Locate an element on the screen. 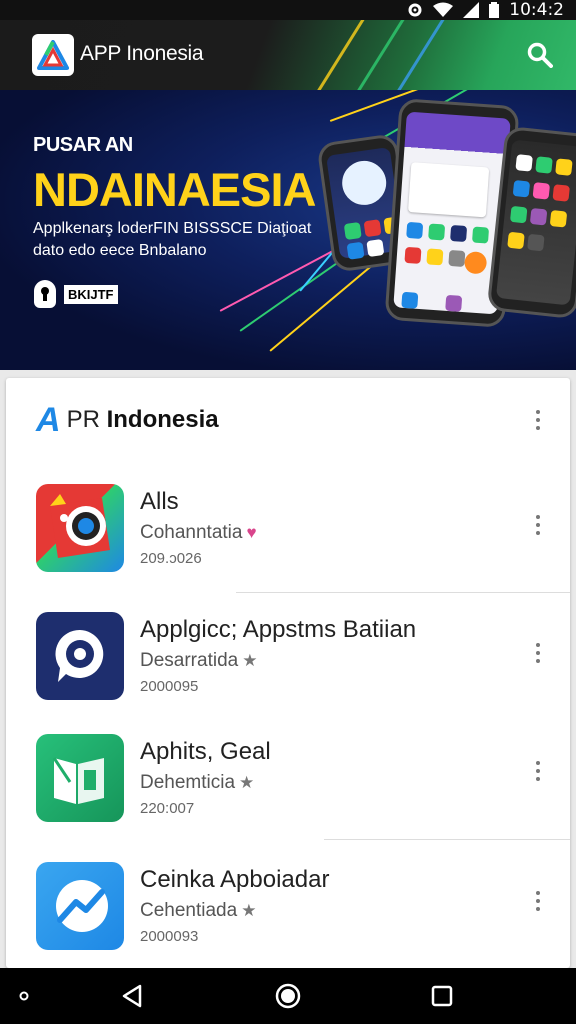 The image size is (576, 1024). battery-icon is located at coordinates (494, 10).